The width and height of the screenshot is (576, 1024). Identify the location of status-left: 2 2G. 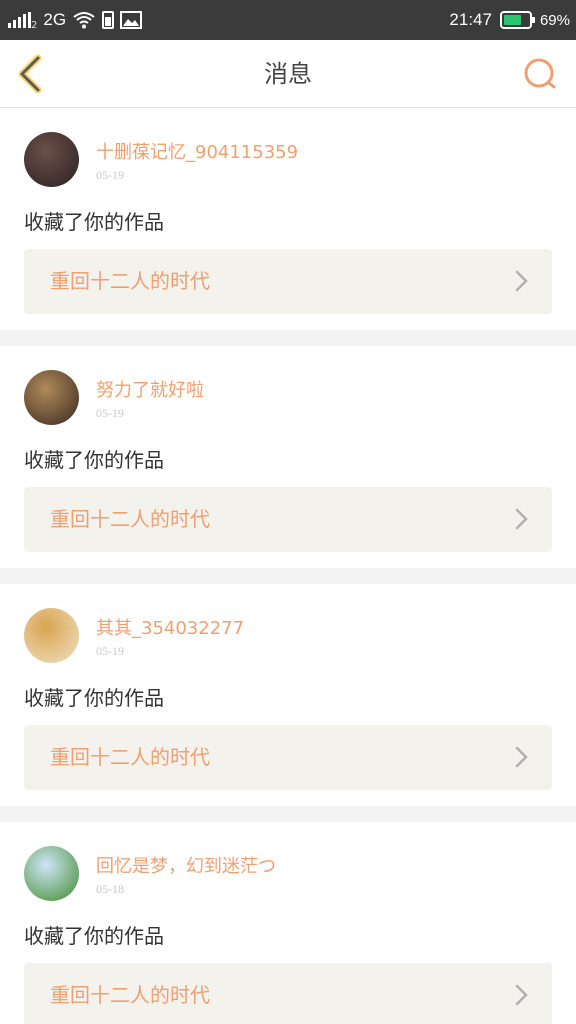
(75, 20).